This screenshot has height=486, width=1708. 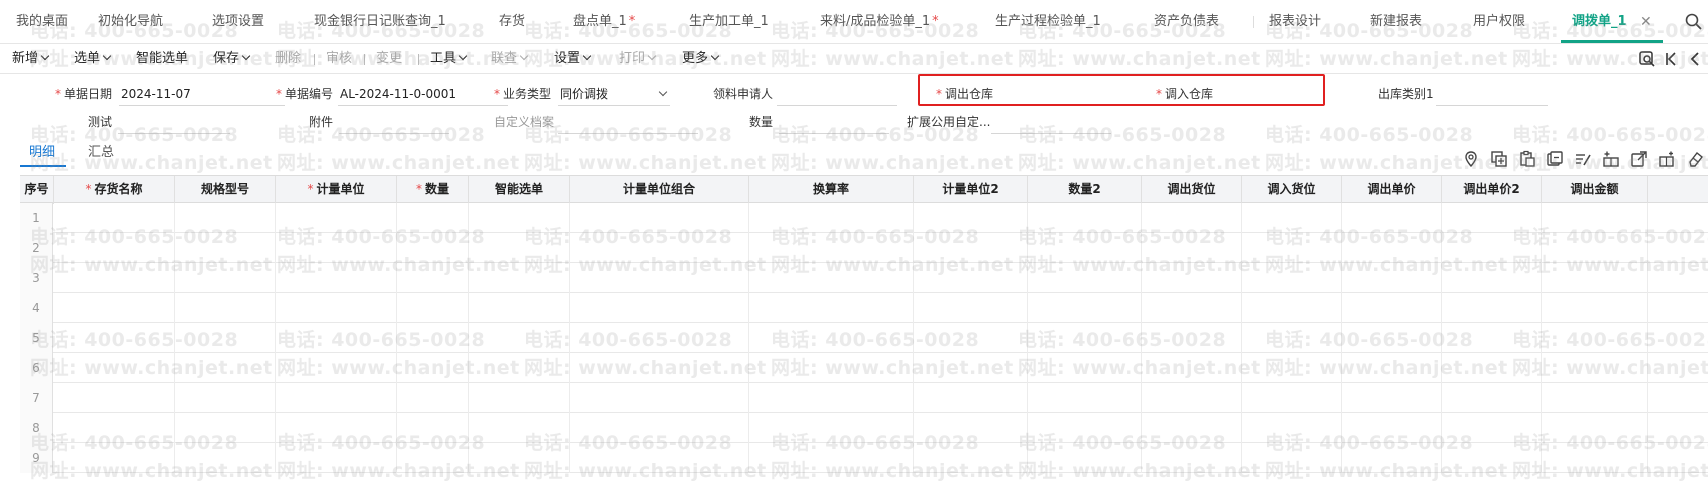 What do you see at coordinates (659, 190) in the screenshot?
I see `col-header-unit-combo: 计量单位组合` at bounding box center [659, 190].